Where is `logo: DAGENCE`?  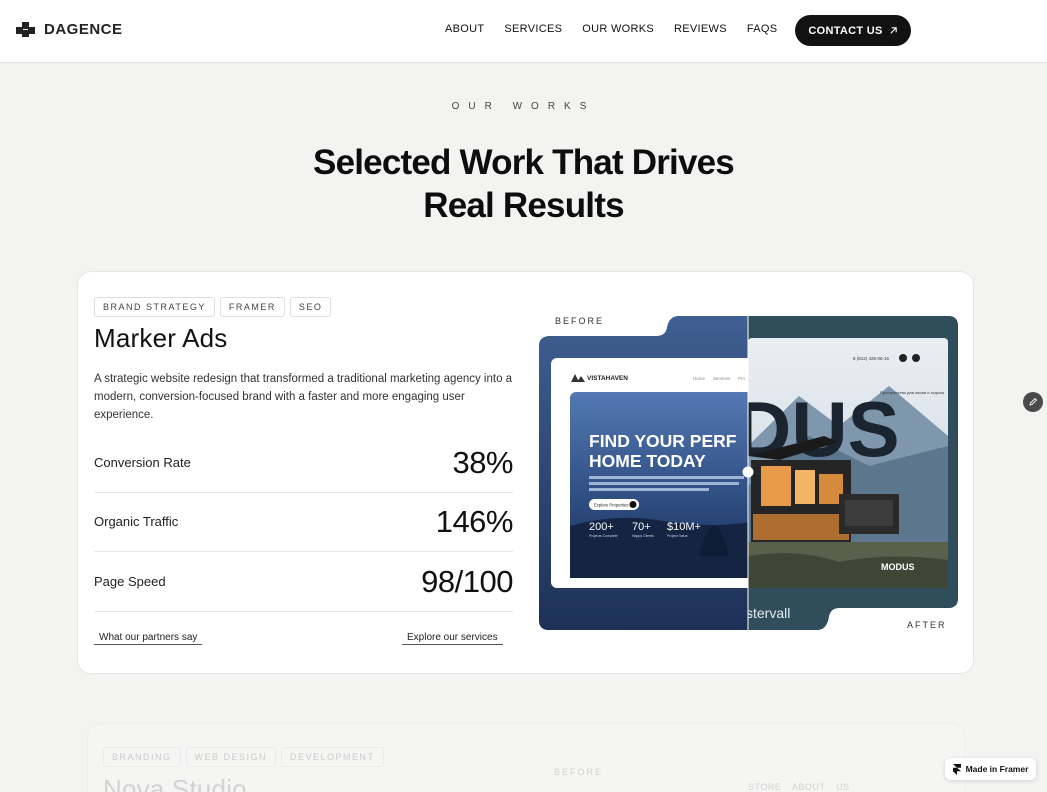 logo: DAGENCE is located at coordinates (69, 29).